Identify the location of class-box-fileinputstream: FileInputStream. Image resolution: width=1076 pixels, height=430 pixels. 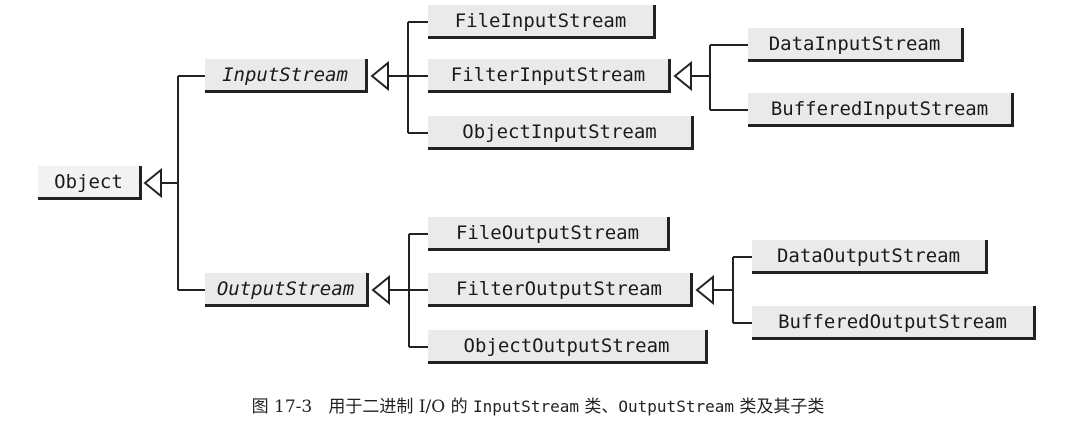
(542, 22).